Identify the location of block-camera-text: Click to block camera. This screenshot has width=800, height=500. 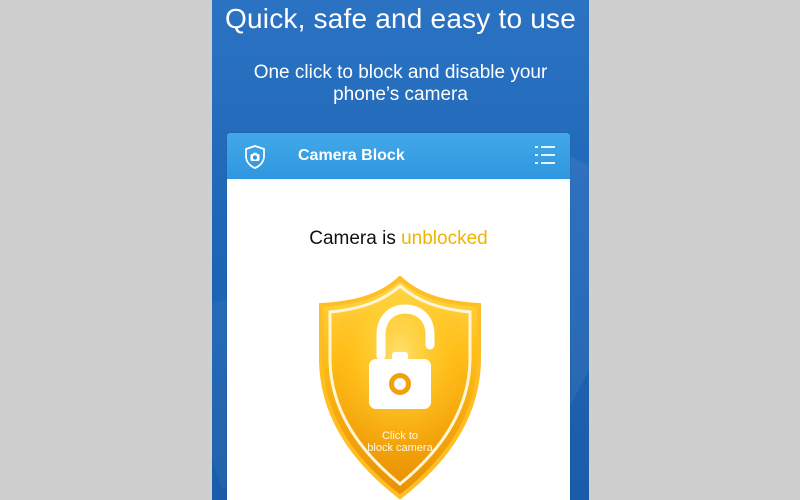
(400, 442).